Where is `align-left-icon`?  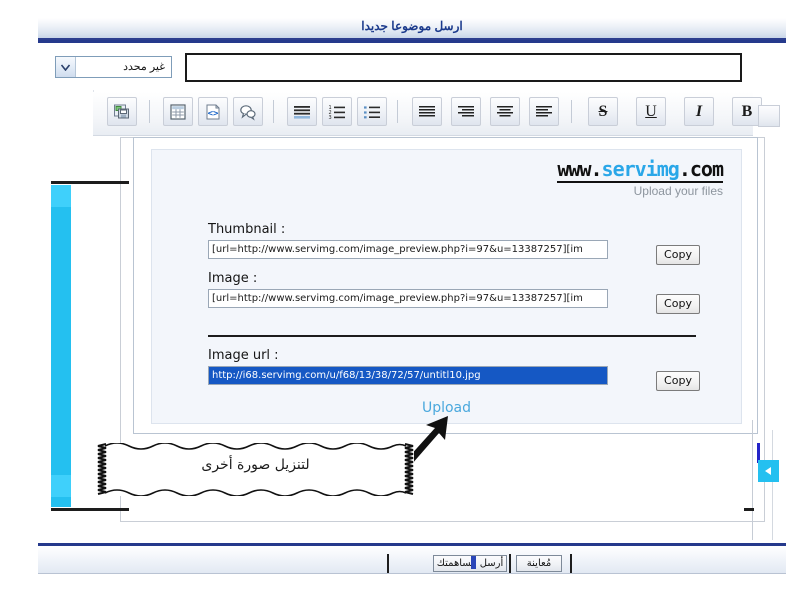 align-left-icon is located at coordinates (544, 111).